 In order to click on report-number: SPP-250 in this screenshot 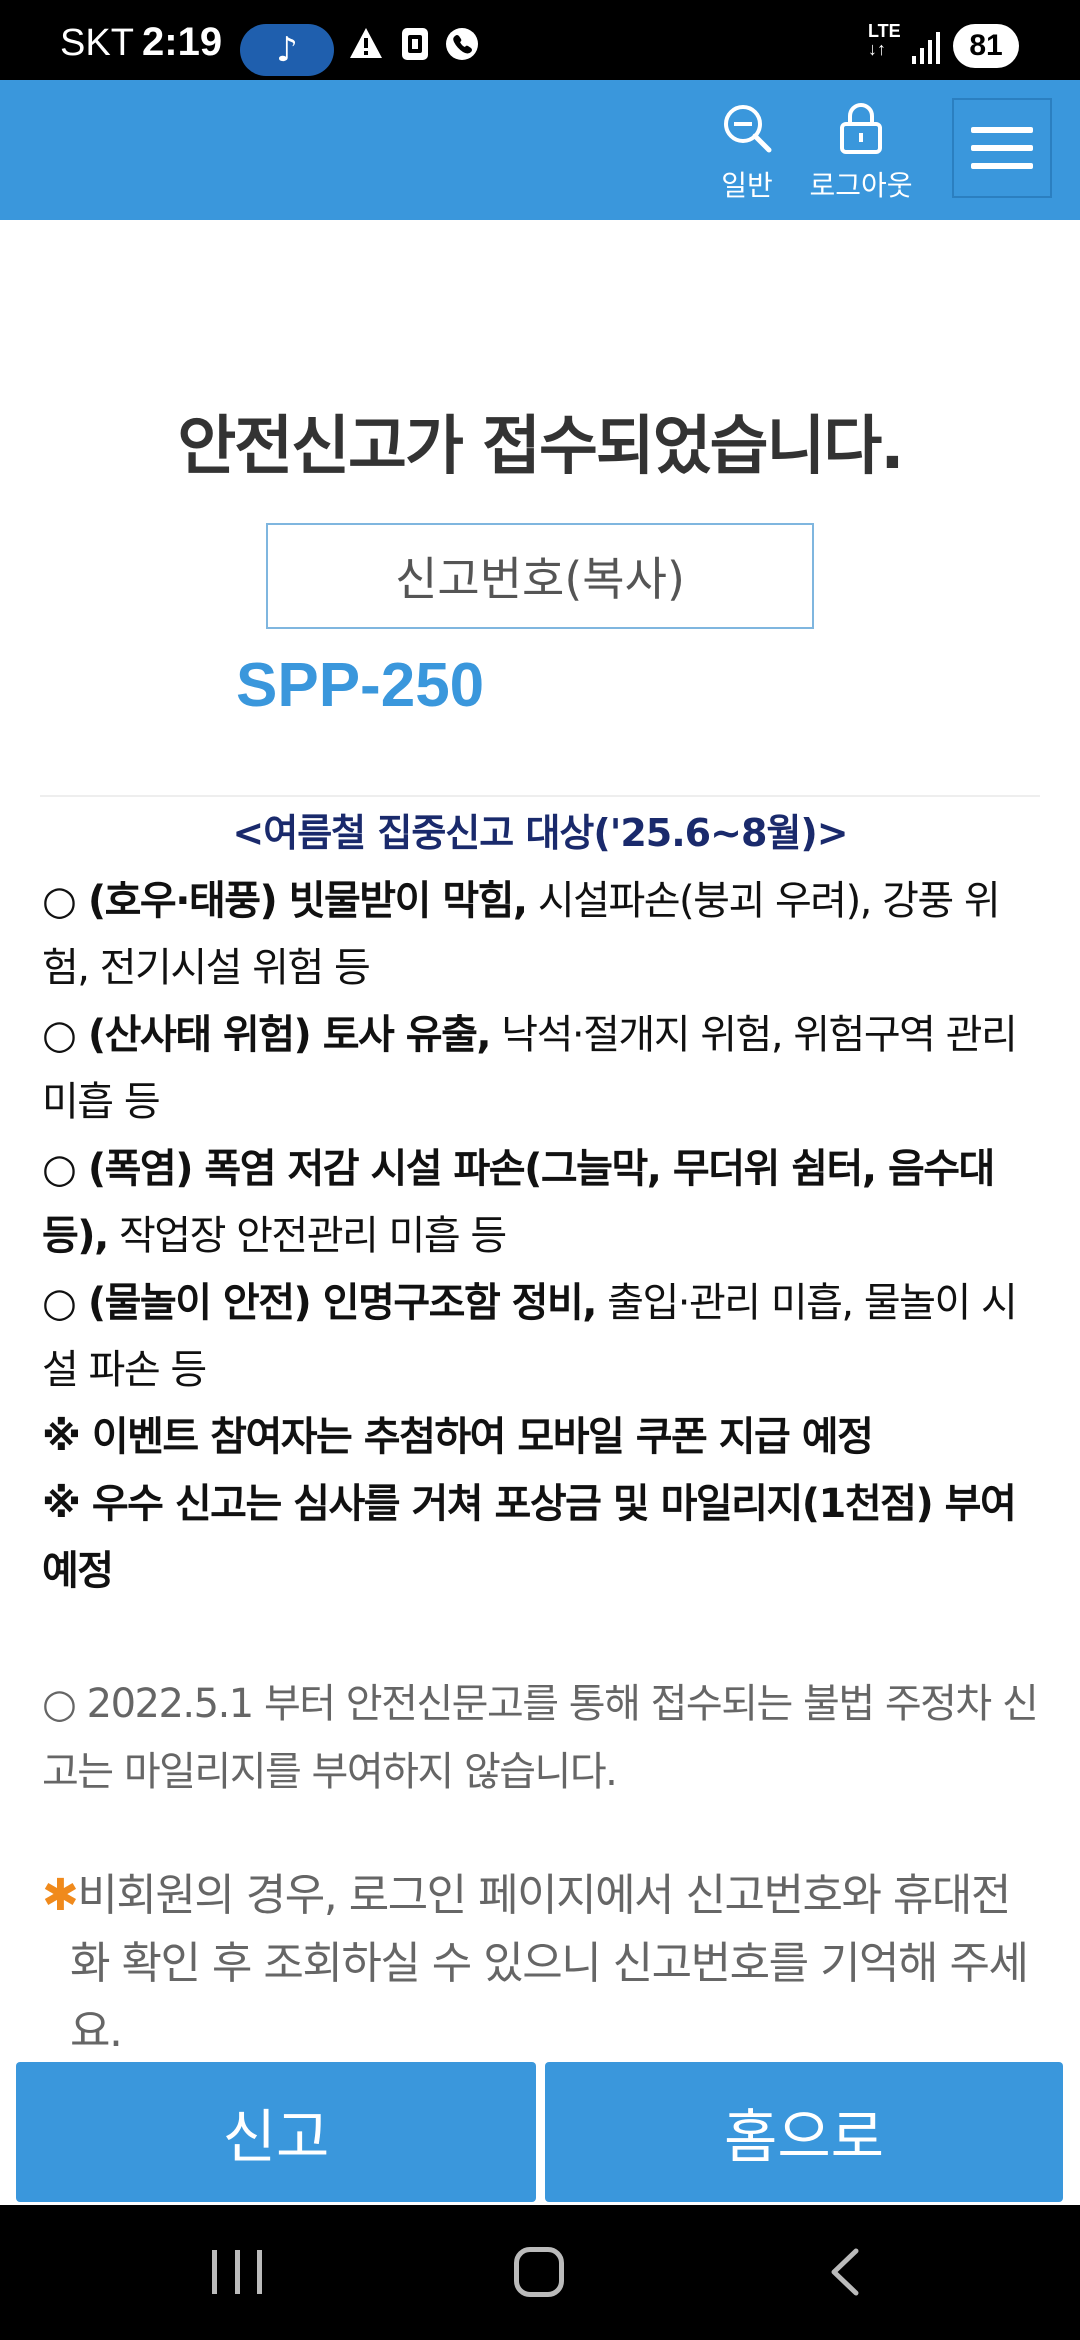, I will do `click(360, 685)`.